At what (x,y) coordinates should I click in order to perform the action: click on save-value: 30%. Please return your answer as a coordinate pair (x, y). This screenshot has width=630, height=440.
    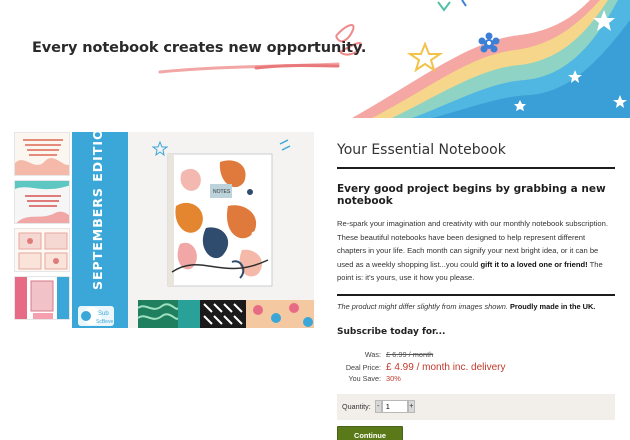
    Looking at the image, I should click on (393, 378).